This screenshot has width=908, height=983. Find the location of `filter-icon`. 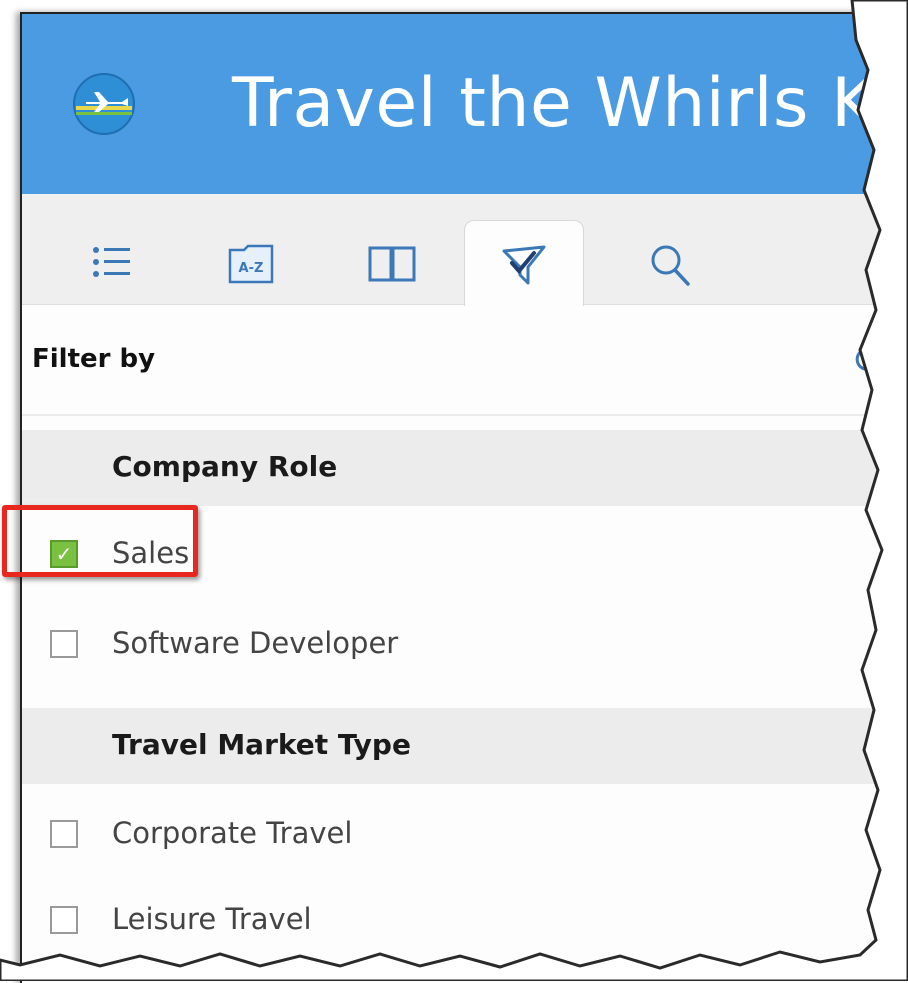

filter-icon is located at coordinates (524, 265).